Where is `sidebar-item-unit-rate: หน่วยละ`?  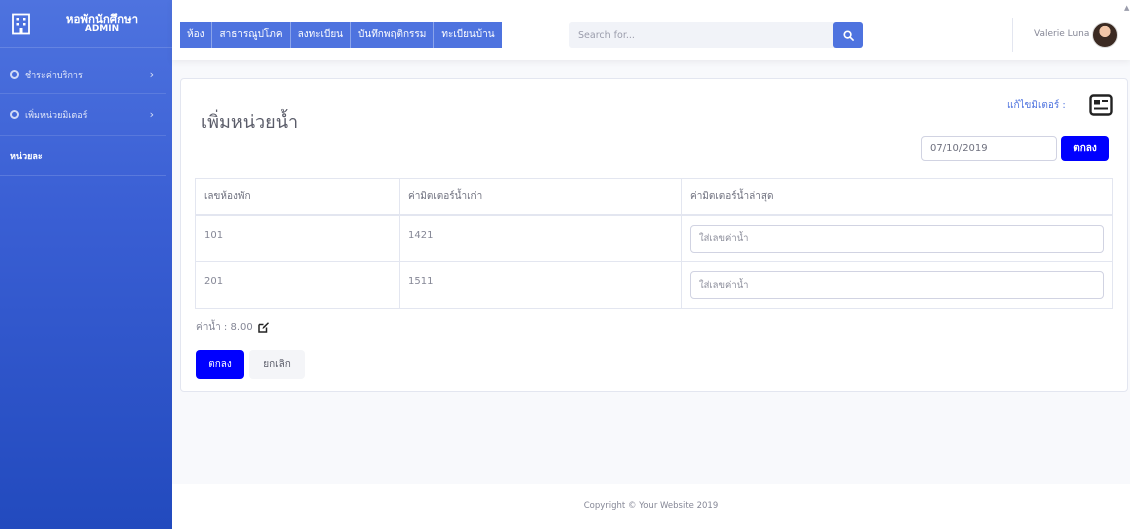
sidebar-item-unit-rate: หน่วยละ is located at coordinates (83, 156).